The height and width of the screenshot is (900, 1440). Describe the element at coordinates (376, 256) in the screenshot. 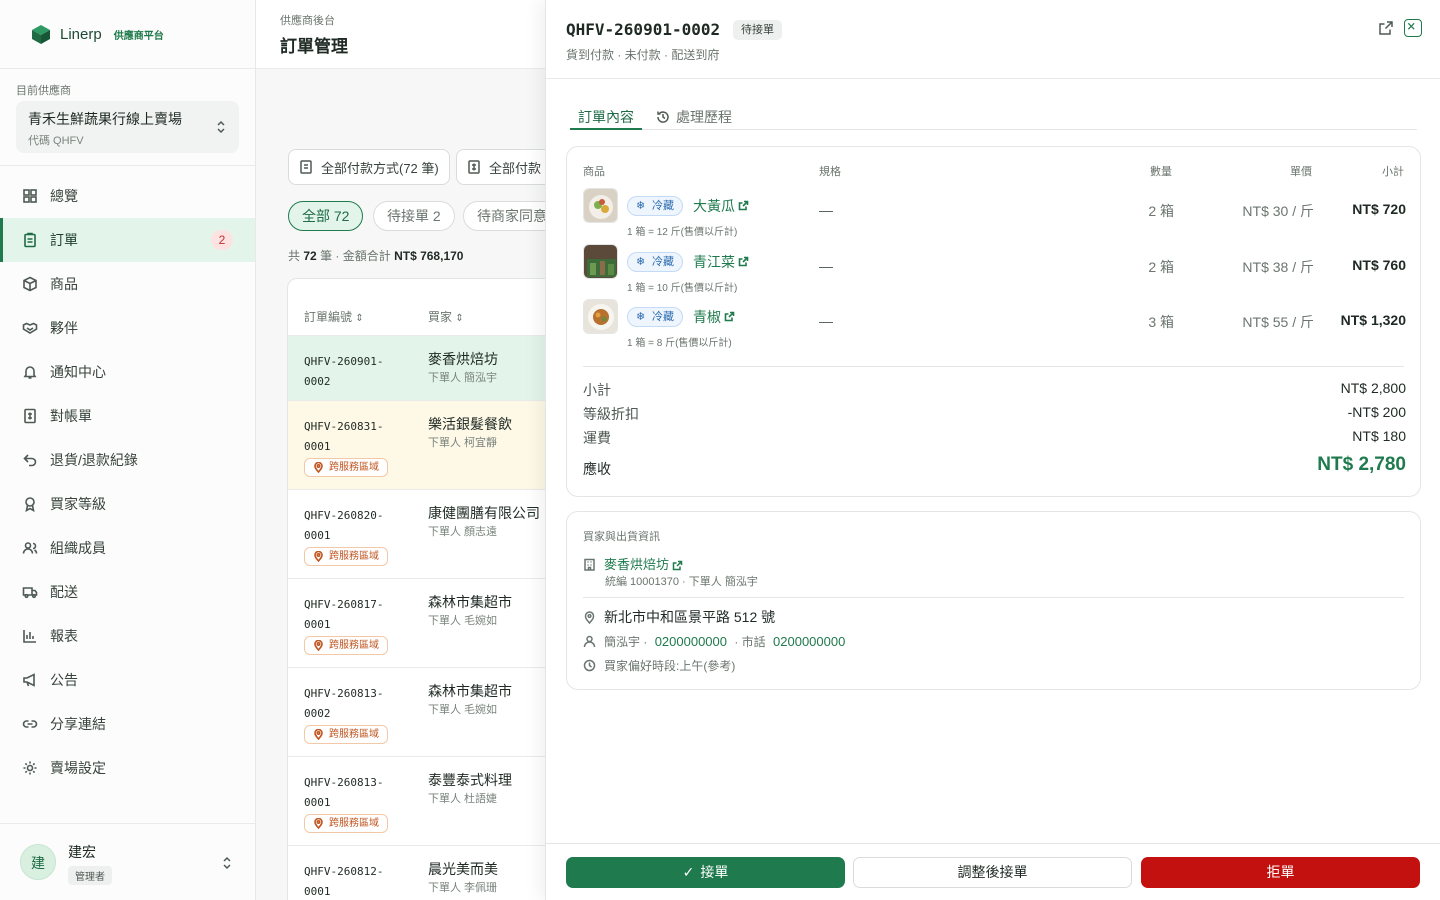

I see `list-summary: 共 72 筆 · 金額合計 NT$ 768,170` at that location.